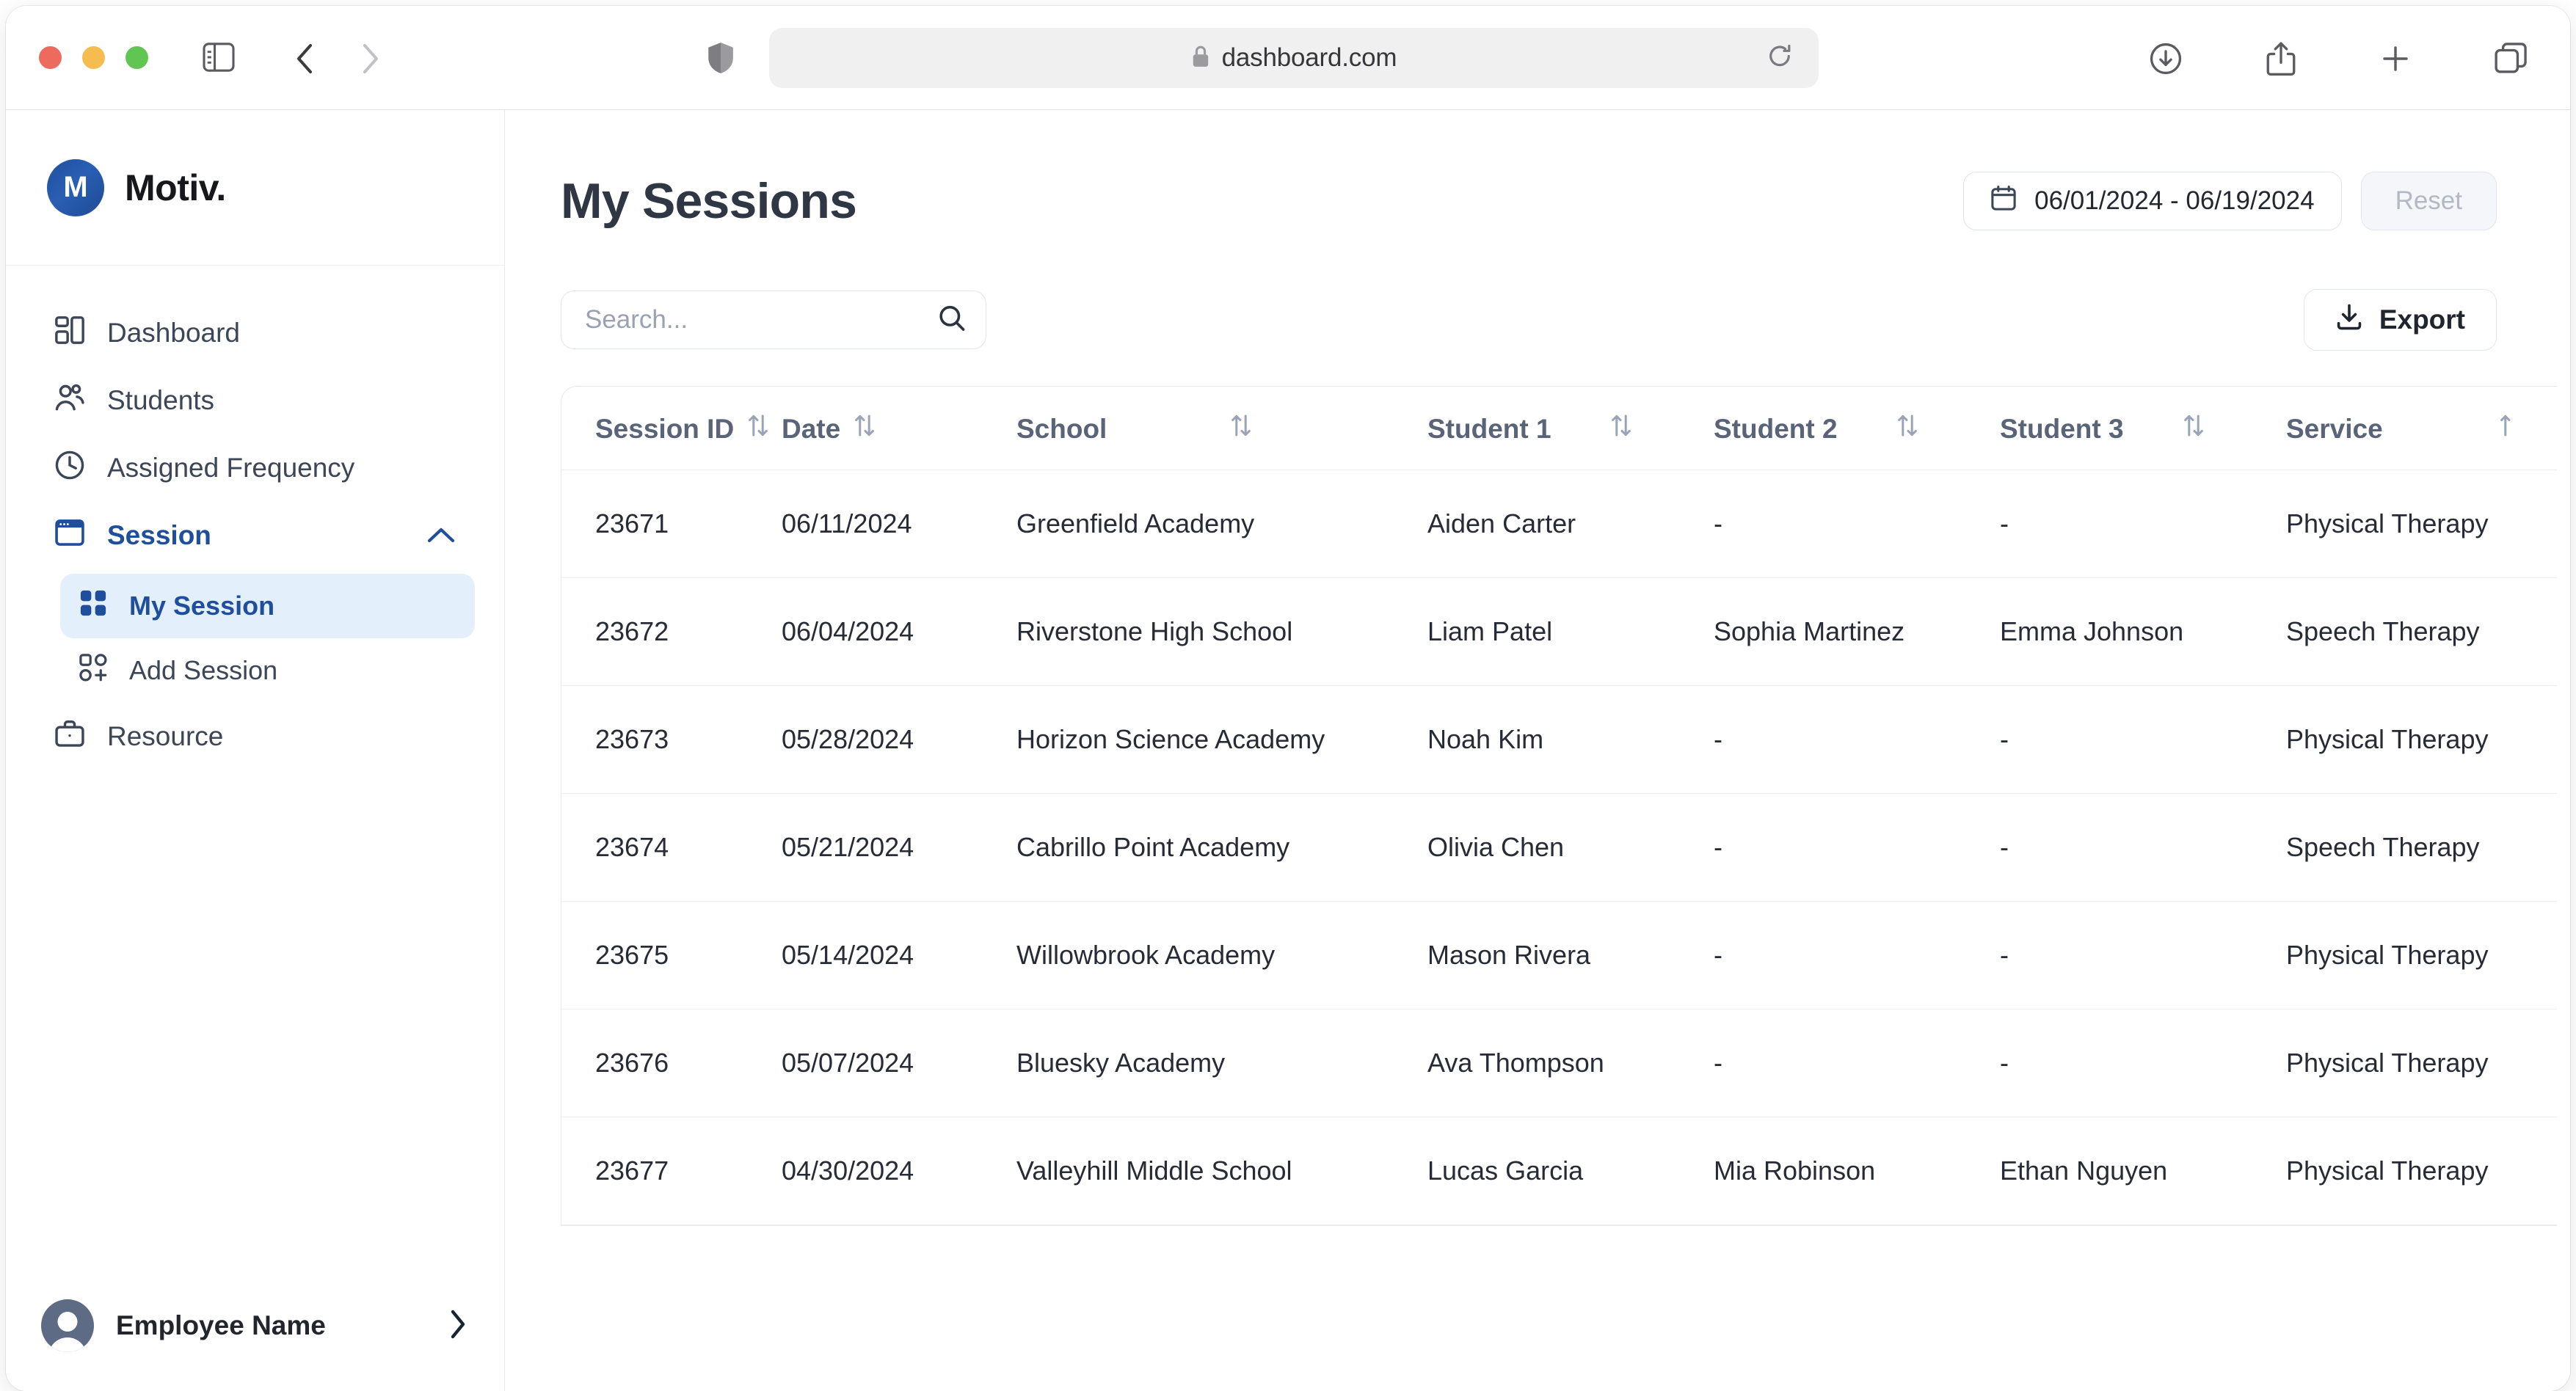 Image resolution: width=2576 pixels, height=1391 pixels. Describe the element at coordinates (773, 320) in the screenshot. I see `search-input` at that location.